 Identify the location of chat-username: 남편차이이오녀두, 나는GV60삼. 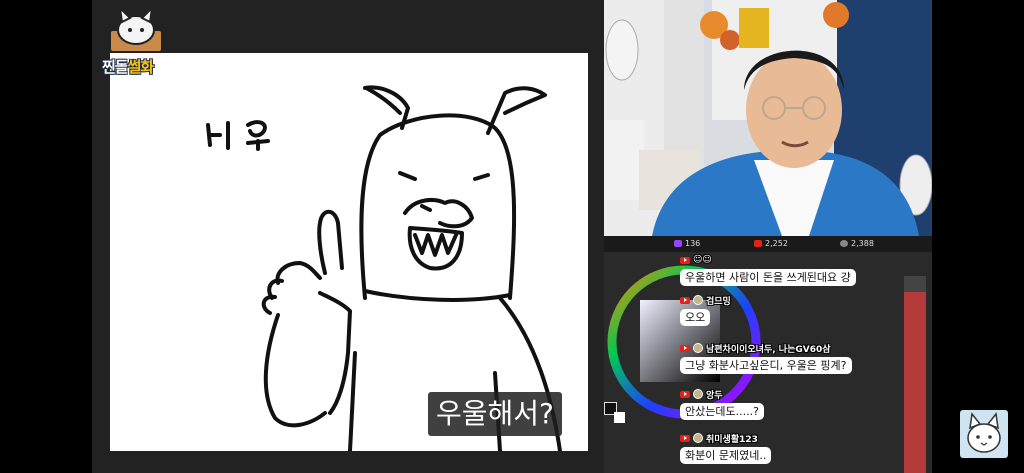
(768, 349).